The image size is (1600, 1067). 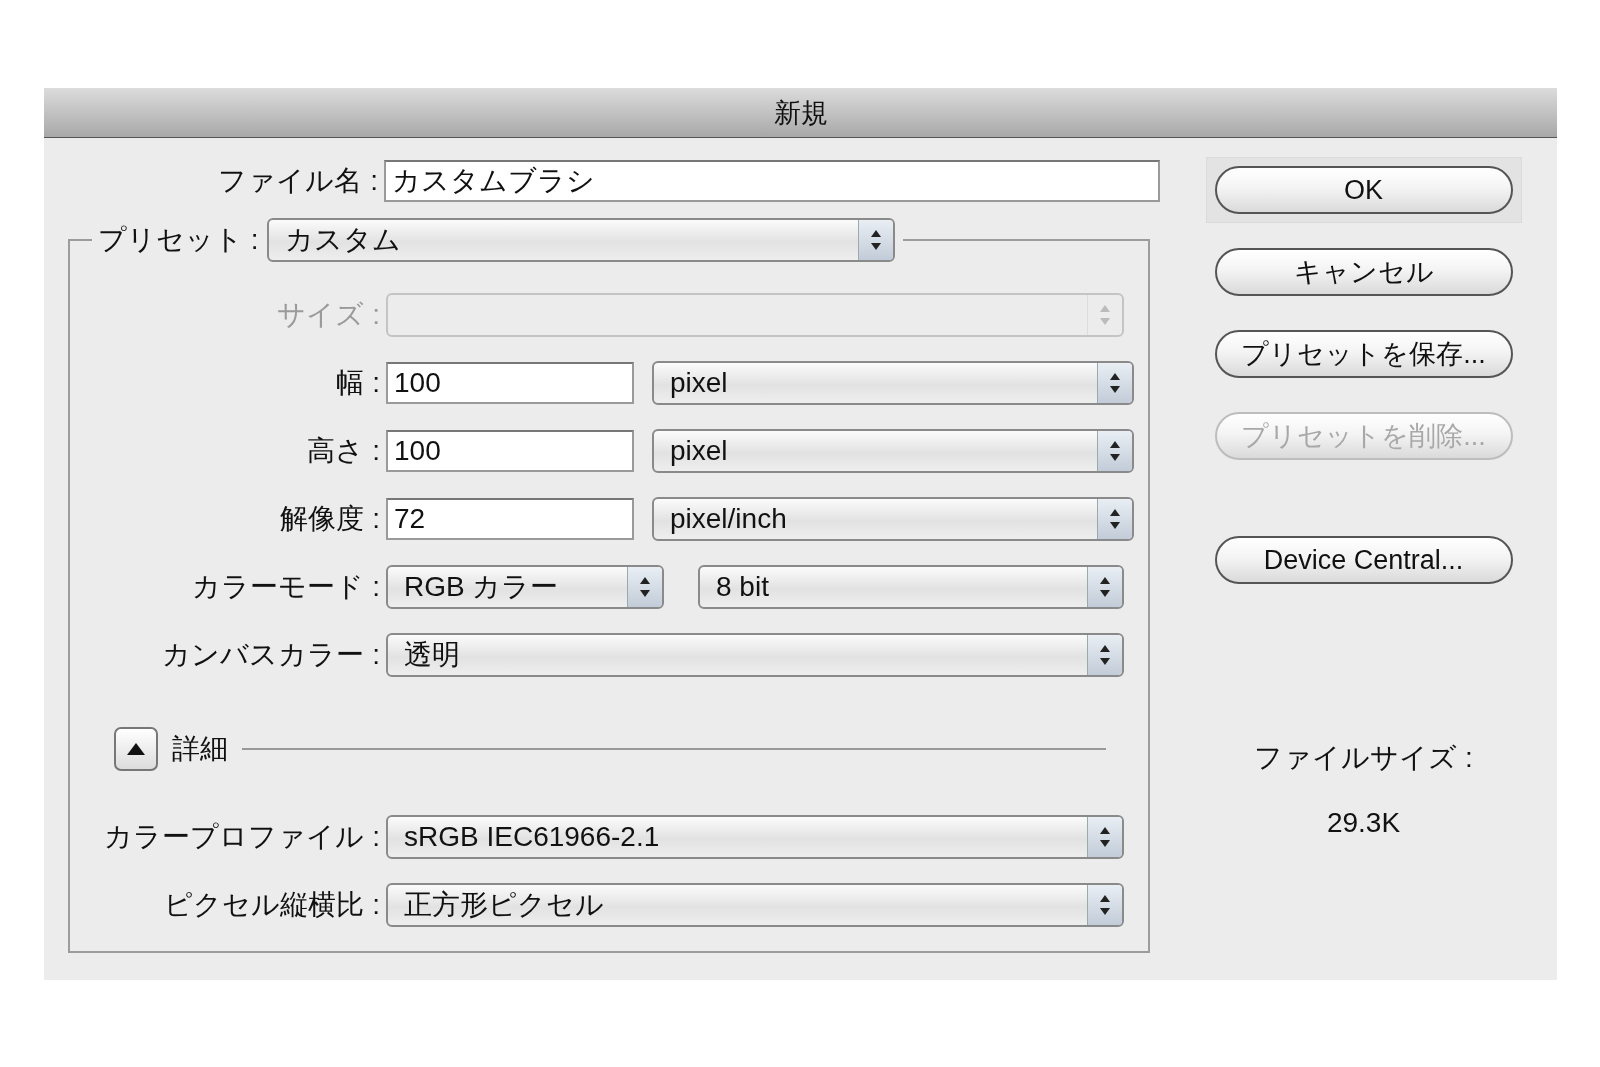 What do you see at coordinates (200, 749) in the screenshot?
I see `section-label: 詳細` at bounding box center [200, 749].